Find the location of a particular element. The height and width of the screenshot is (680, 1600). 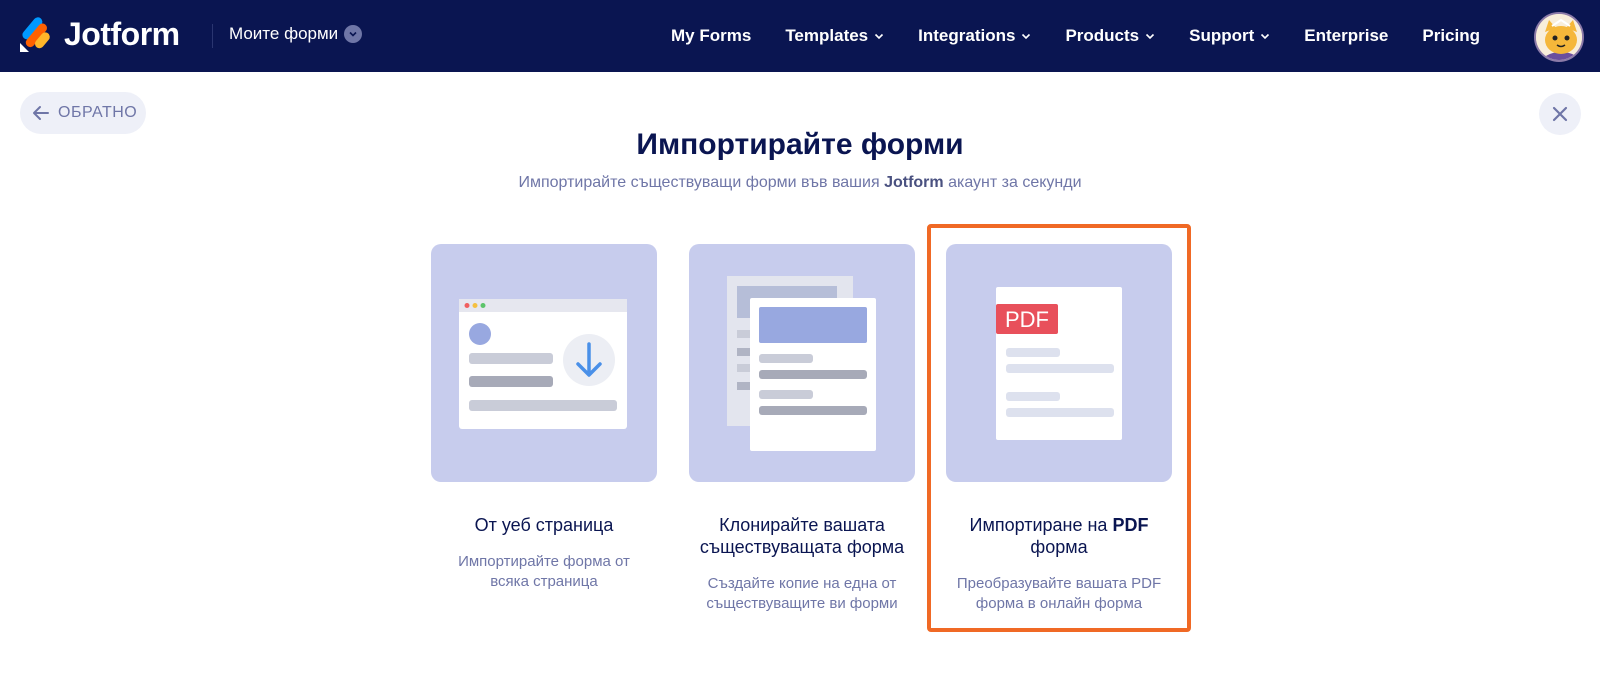

nav-link-label: Products is located at coordinates (1102, 35).